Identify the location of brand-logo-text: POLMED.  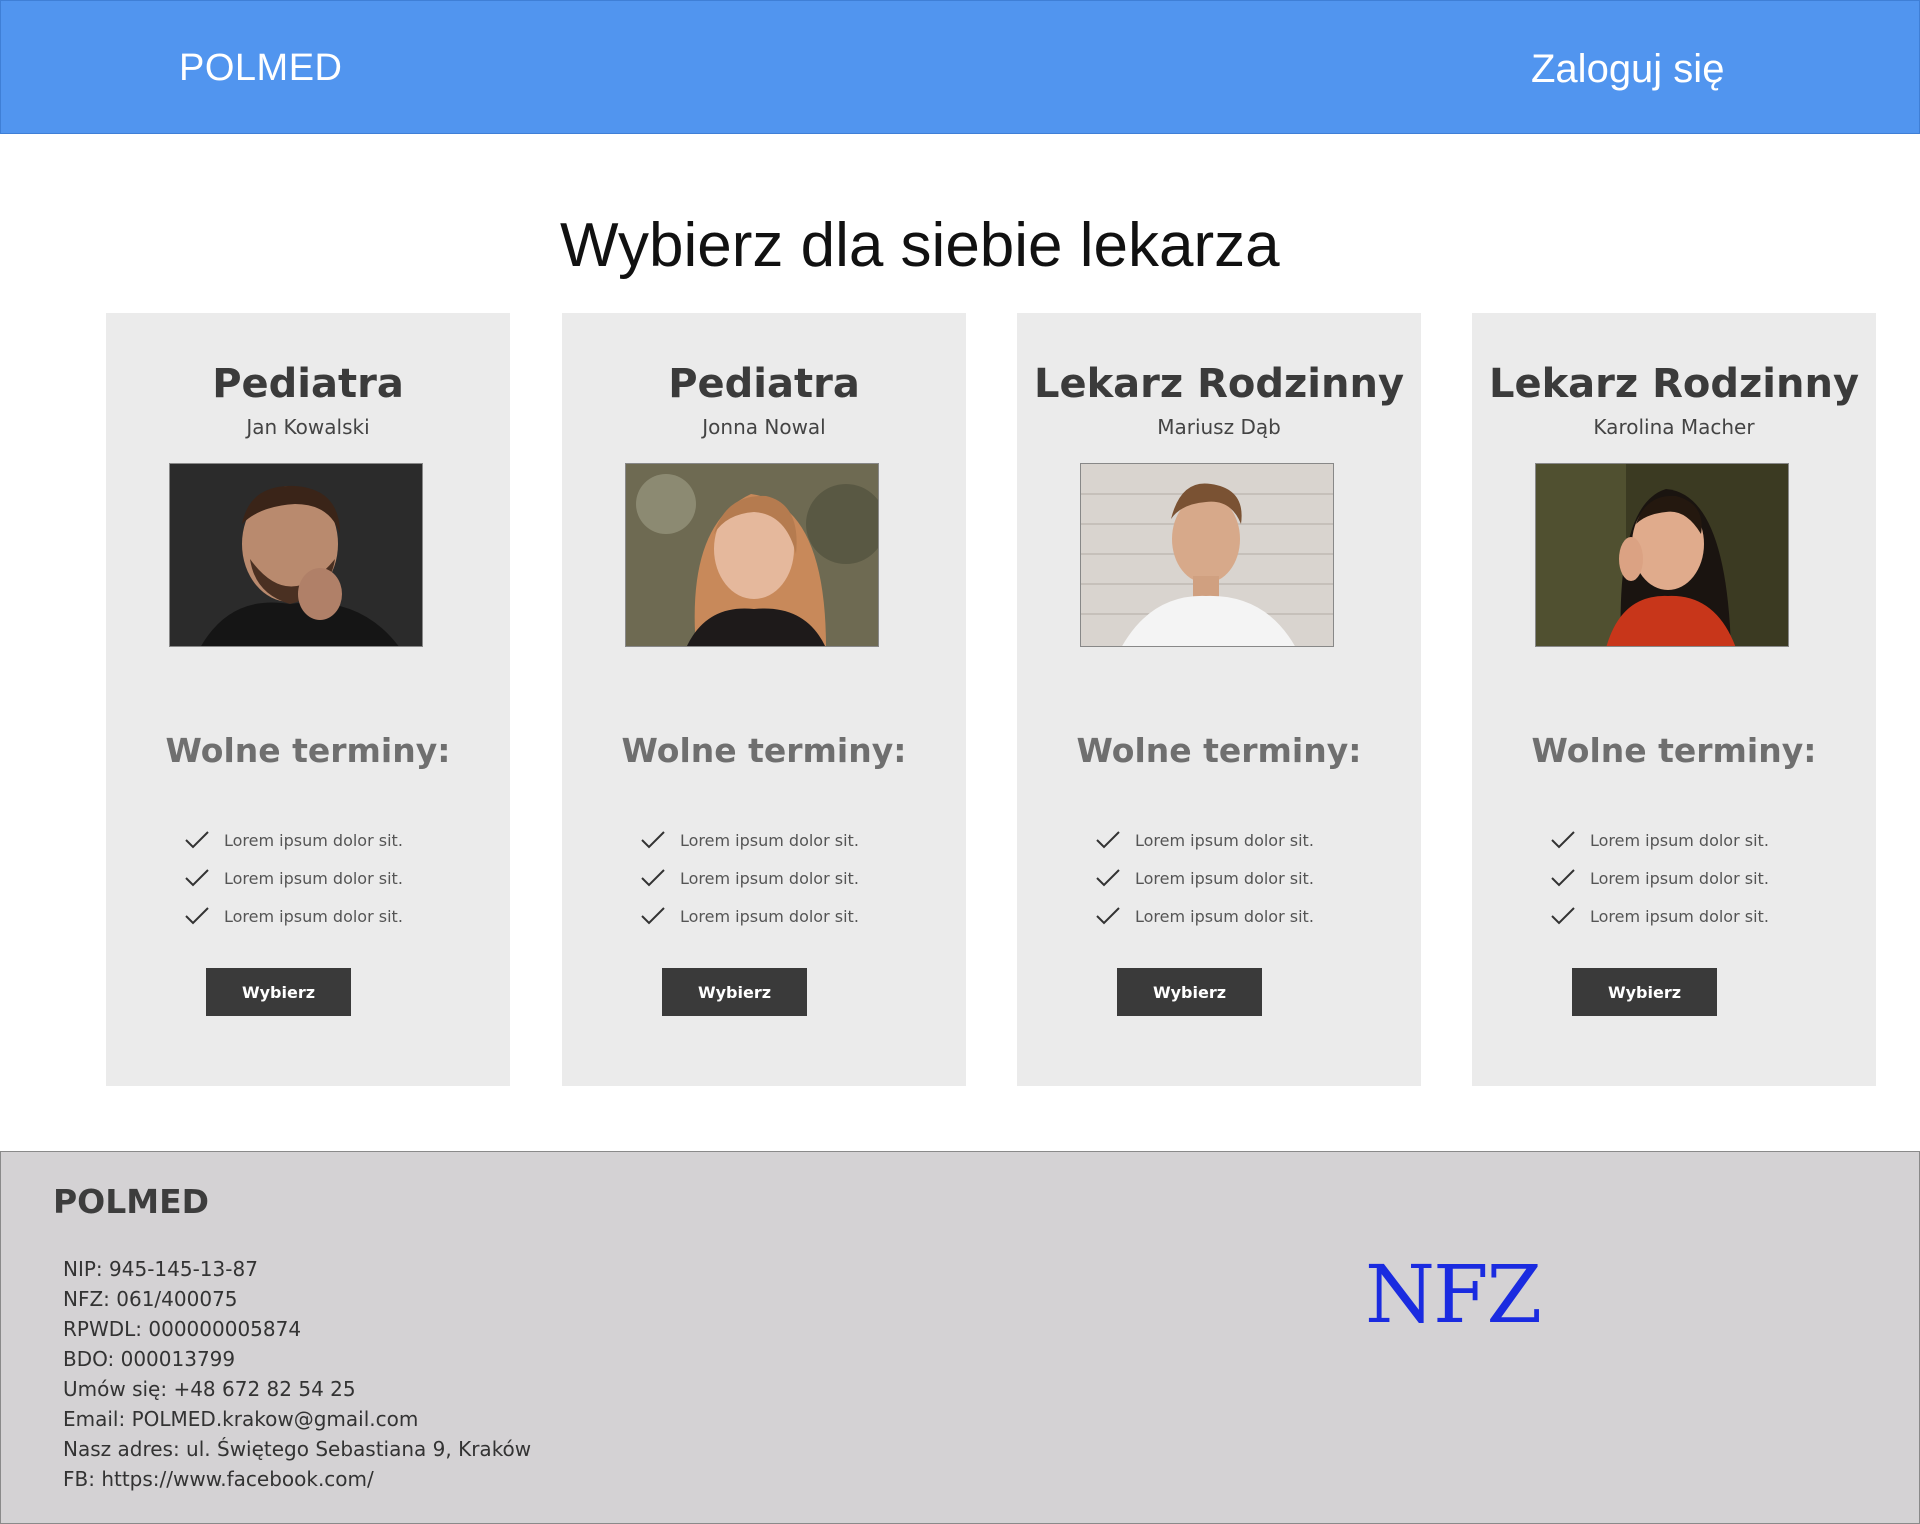
(260, 68).